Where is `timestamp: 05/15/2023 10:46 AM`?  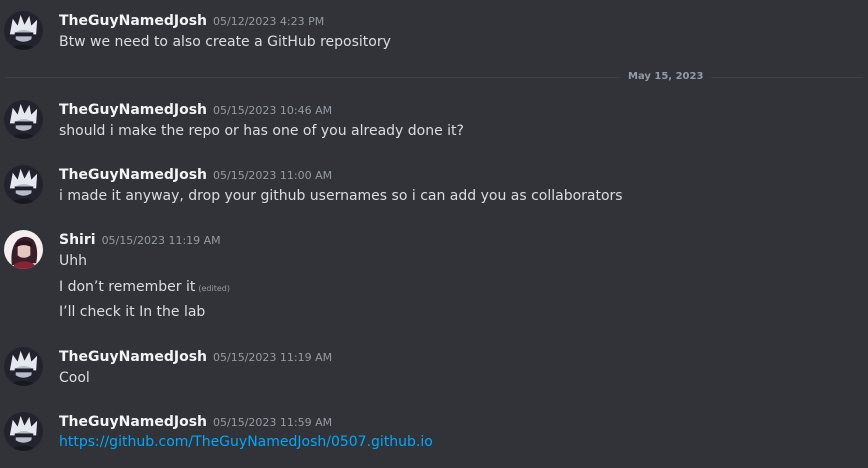 timestamp: 05/15/2023 10:46 AM is located at coordinates (273, 110).